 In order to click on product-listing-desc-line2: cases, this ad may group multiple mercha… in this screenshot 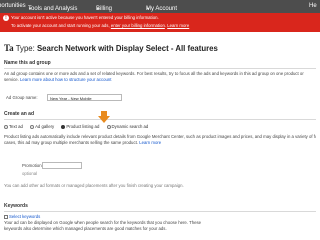, I will do `click(82, 143)`.